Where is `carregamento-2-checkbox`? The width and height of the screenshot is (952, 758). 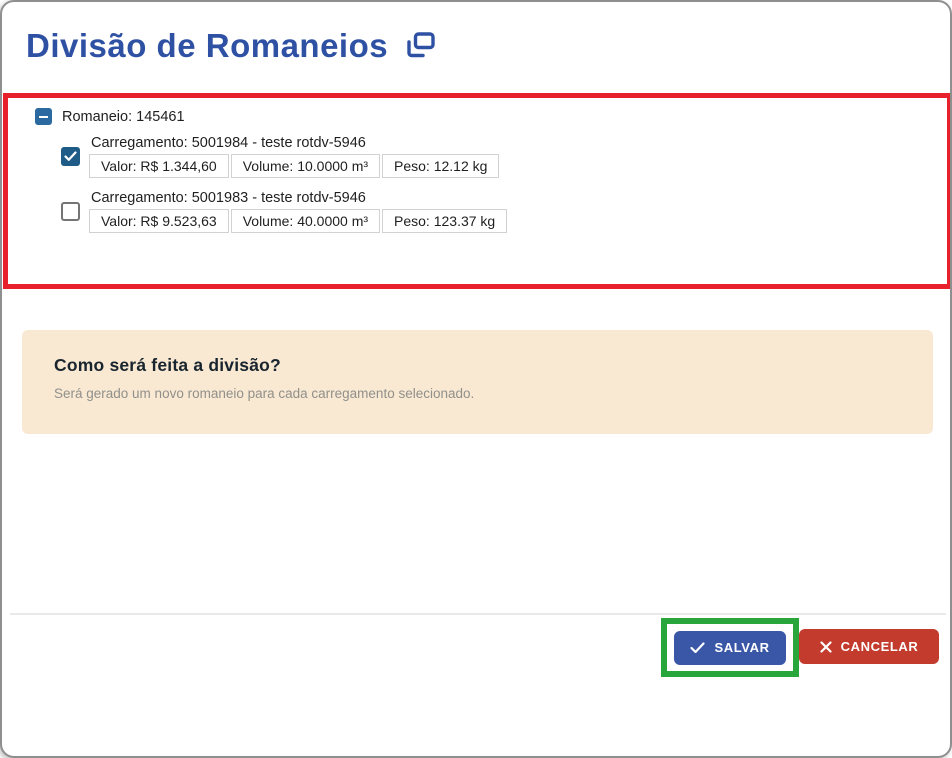 carregamento-2-checkbox is located at coordinates (70, 211).